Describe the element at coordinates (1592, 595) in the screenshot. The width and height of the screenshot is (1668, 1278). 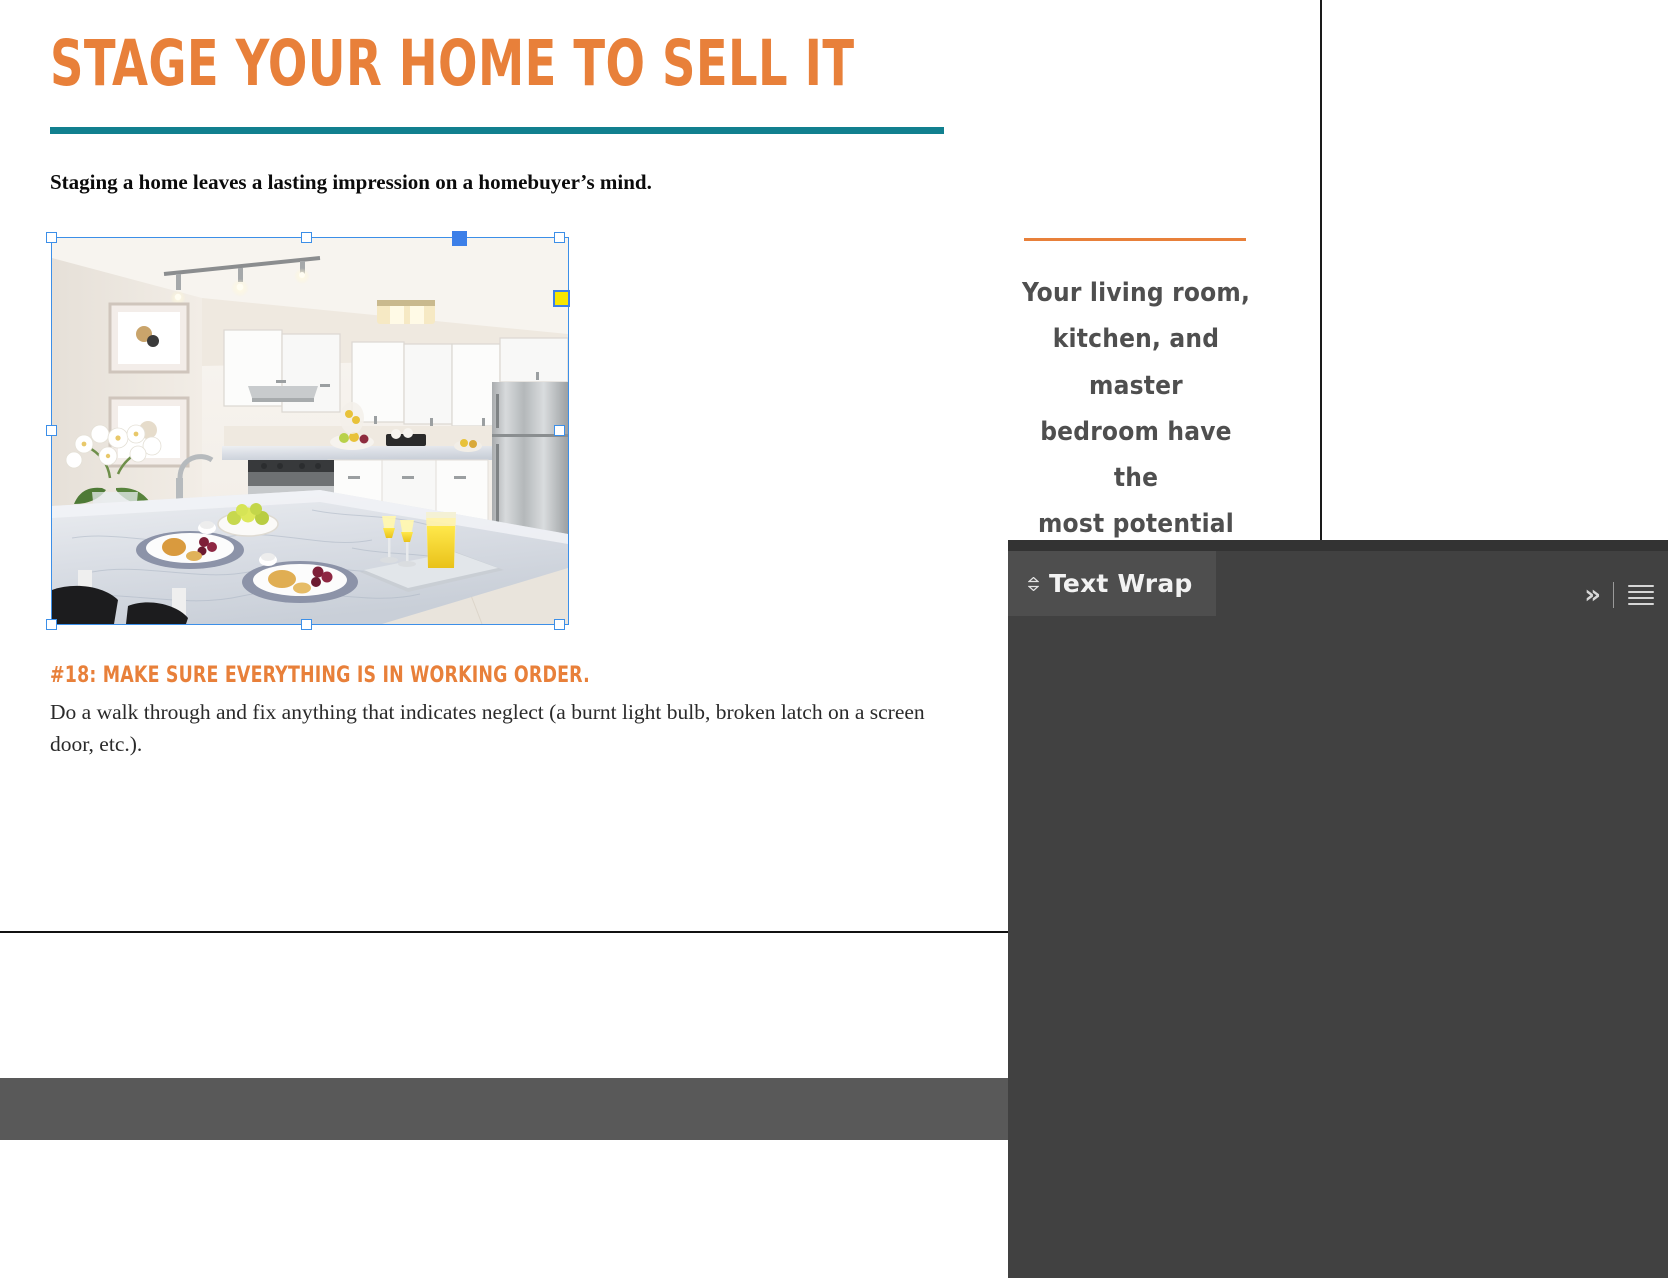
I see `chevron-double-right-icon: »` at that location.